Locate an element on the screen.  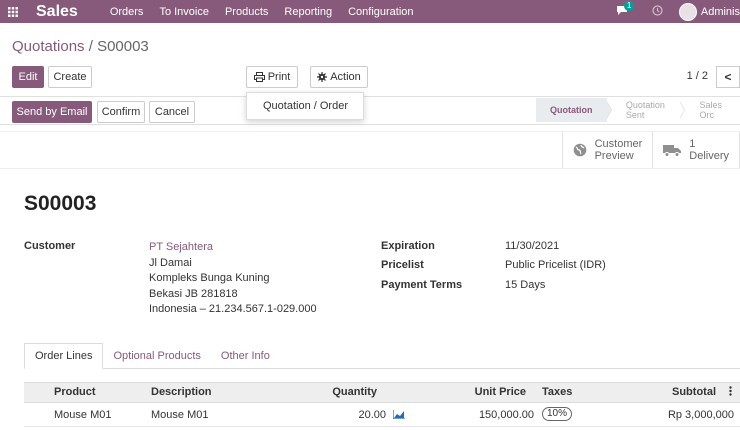
order-lines-header is located at coordinates (382, 392).